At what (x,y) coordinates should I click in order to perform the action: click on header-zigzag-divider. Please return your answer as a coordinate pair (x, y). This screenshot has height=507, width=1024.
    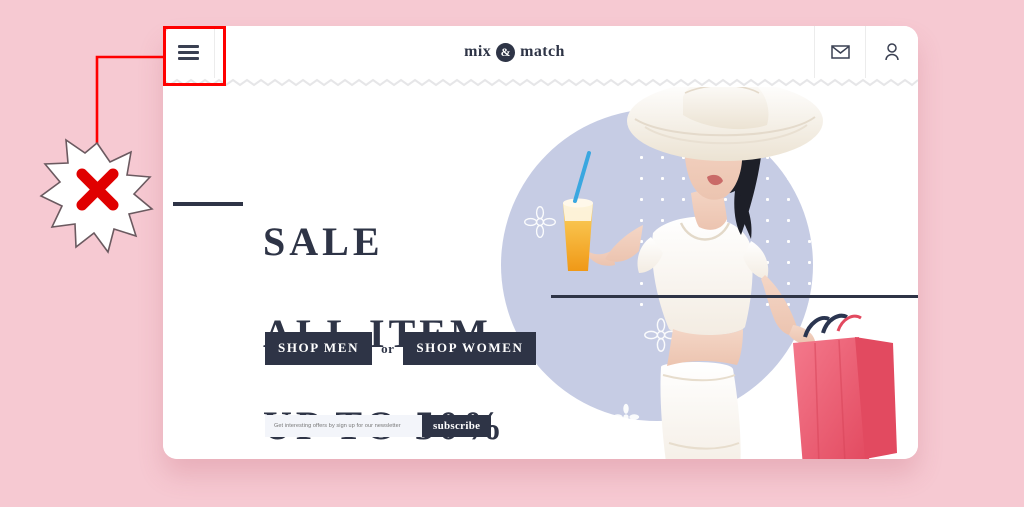
    Looking at the image, I should click on (540, 82).